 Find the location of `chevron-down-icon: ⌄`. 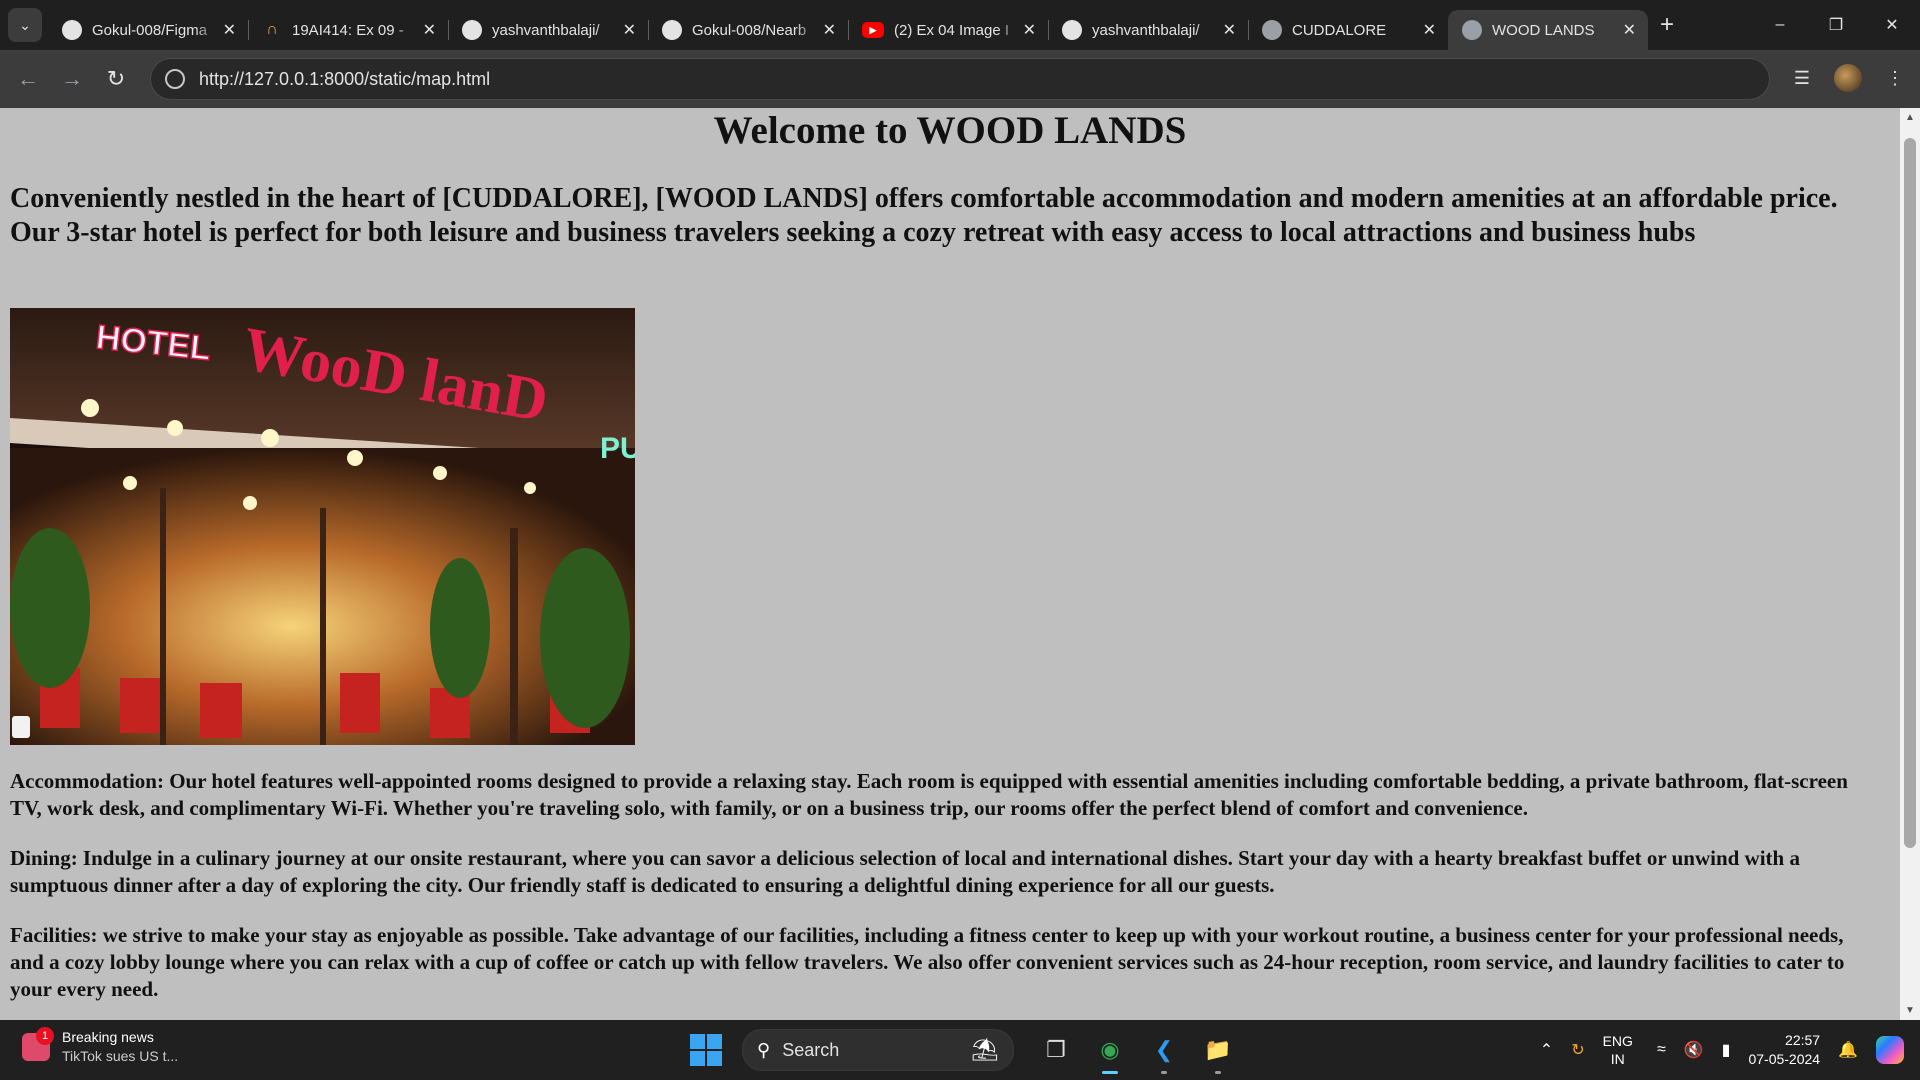

chevron-down-icon: ⌄ is located at coordinates (25, 24).